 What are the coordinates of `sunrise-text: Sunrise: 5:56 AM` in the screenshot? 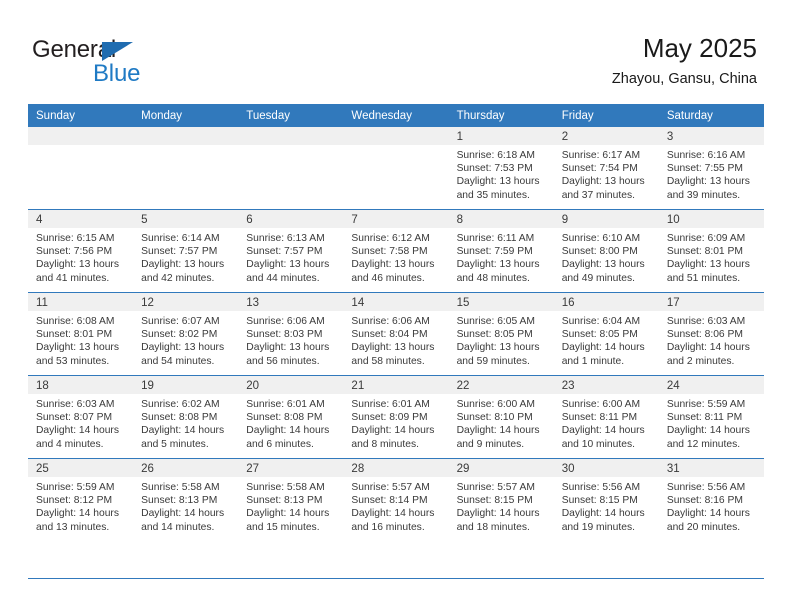 It's located at (706, 487).